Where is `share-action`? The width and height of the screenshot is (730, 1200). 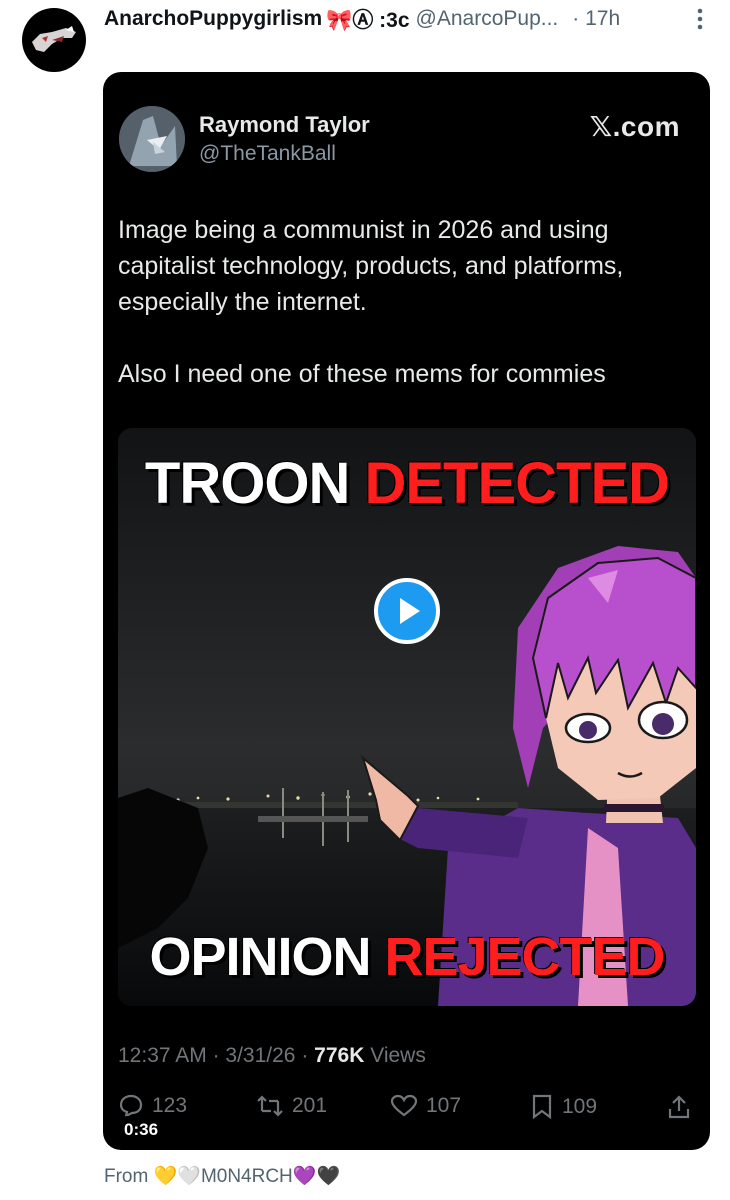
share-action is located at coordinates (683, 1107).